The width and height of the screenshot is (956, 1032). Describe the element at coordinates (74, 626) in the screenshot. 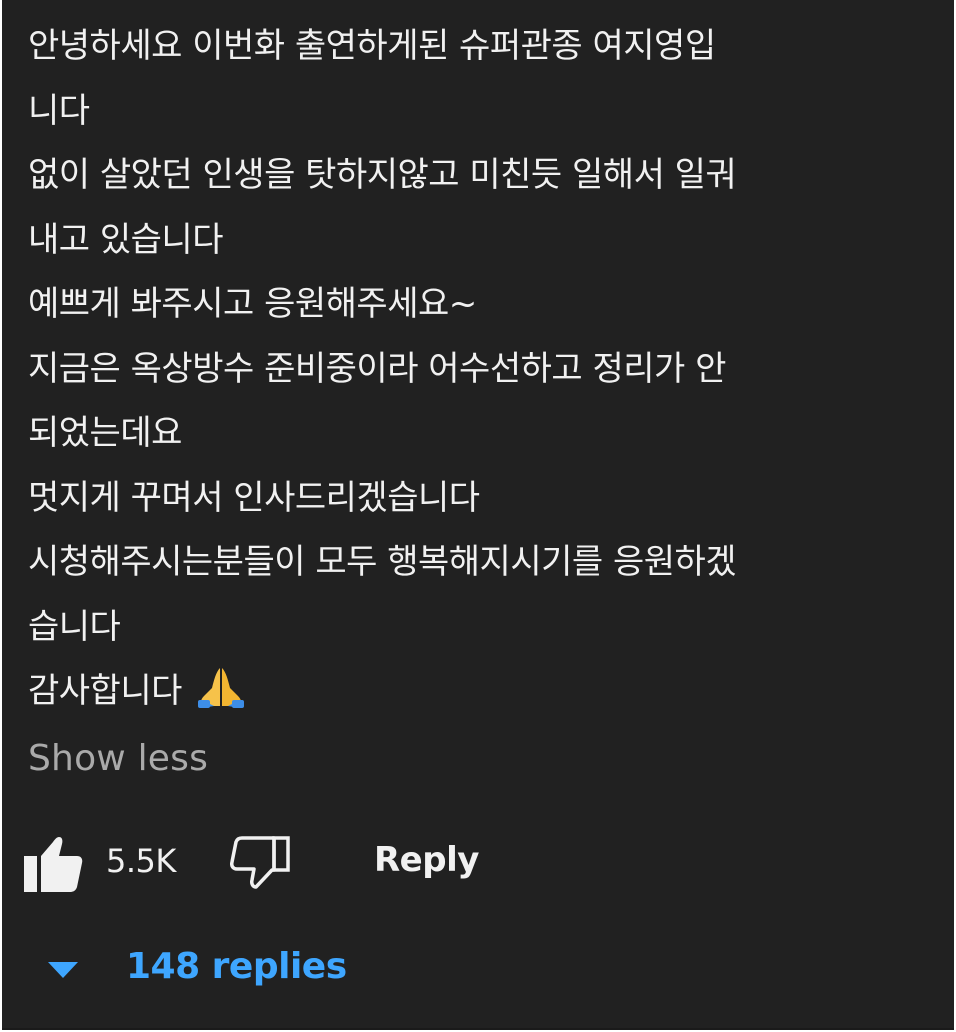

I see `comment-line: 습니다` at that location.